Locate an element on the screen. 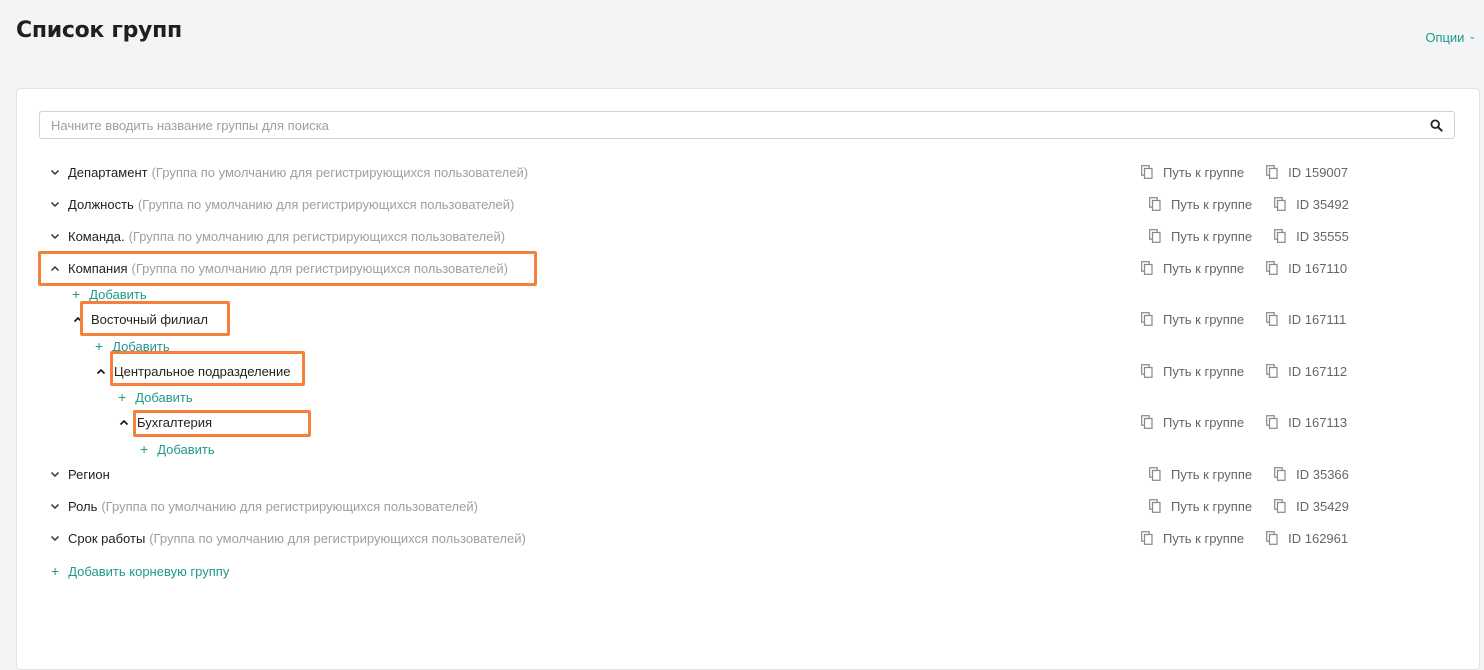  copy-id-button: ID 35366 is located at coordinates (1311, 474).